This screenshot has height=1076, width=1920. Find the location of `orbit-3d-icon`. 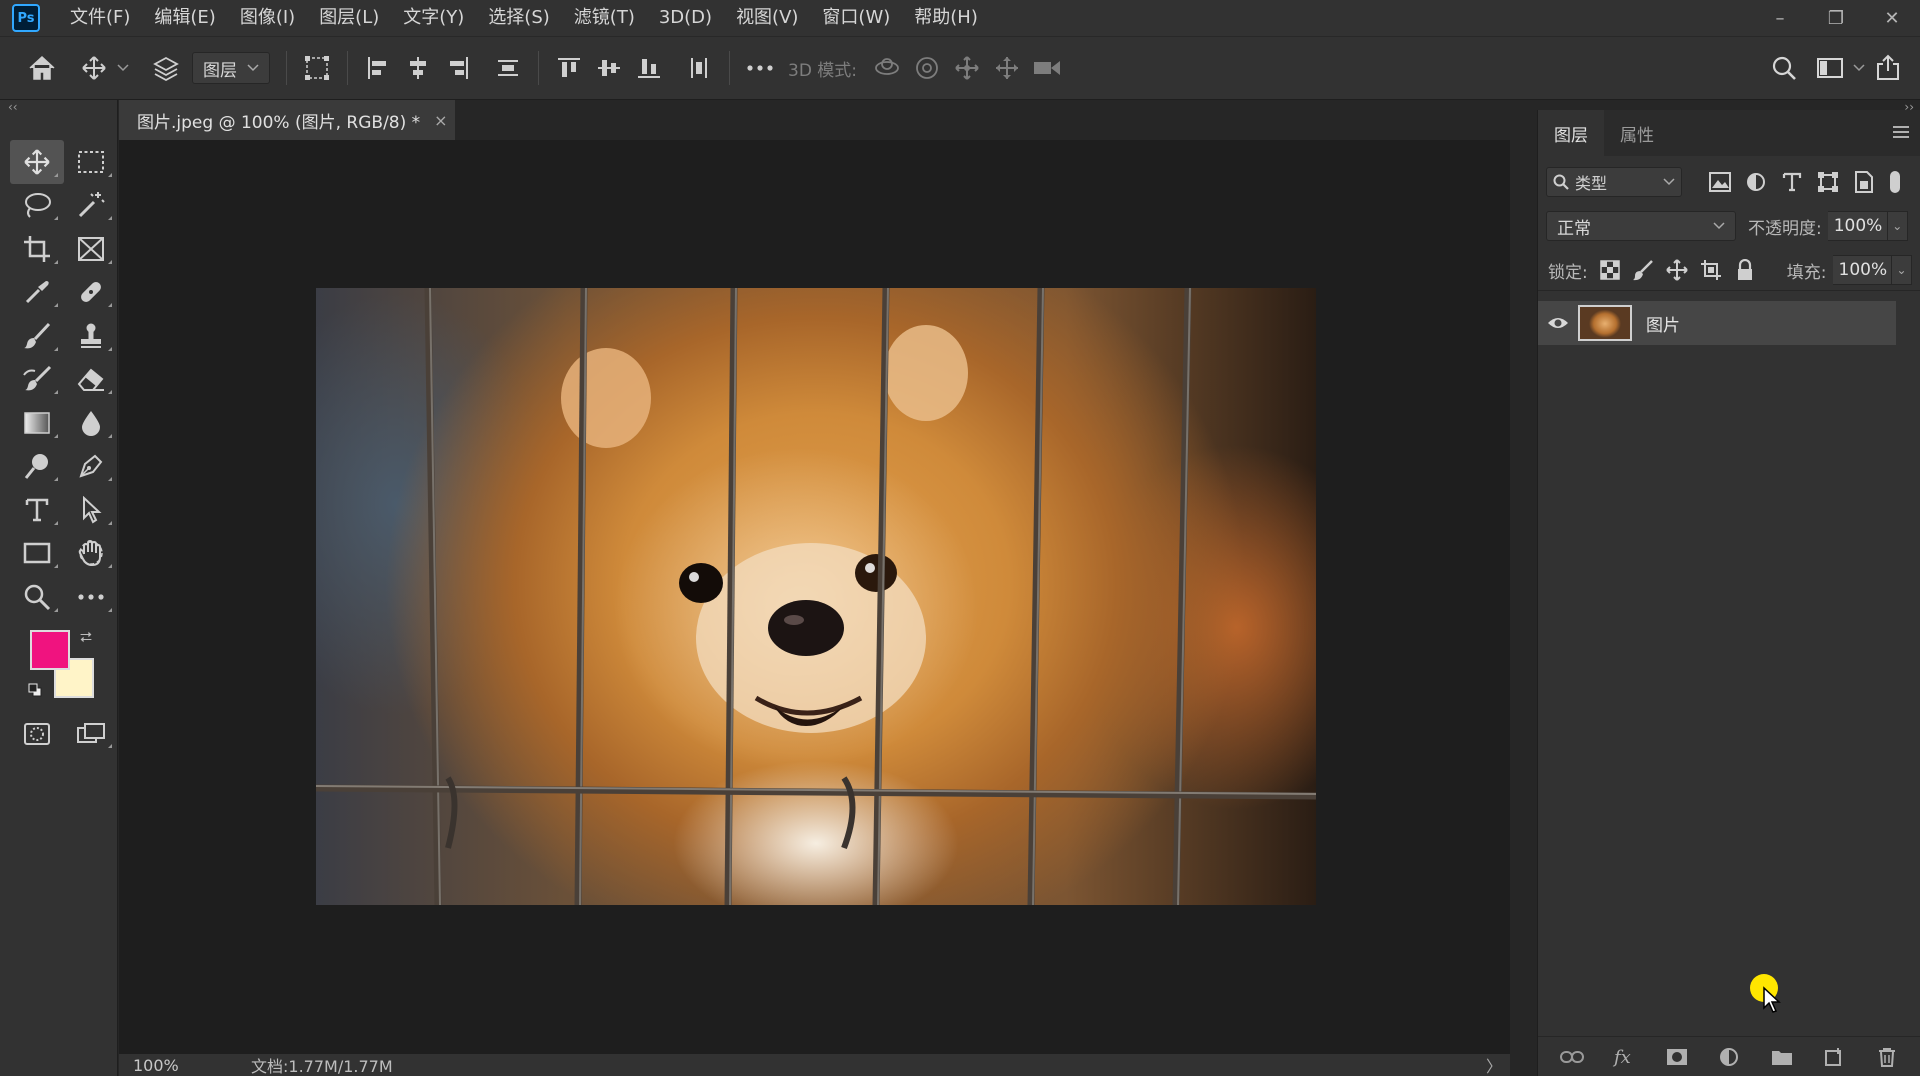

orbit-3d-icon is located at coordinates (887, 68).